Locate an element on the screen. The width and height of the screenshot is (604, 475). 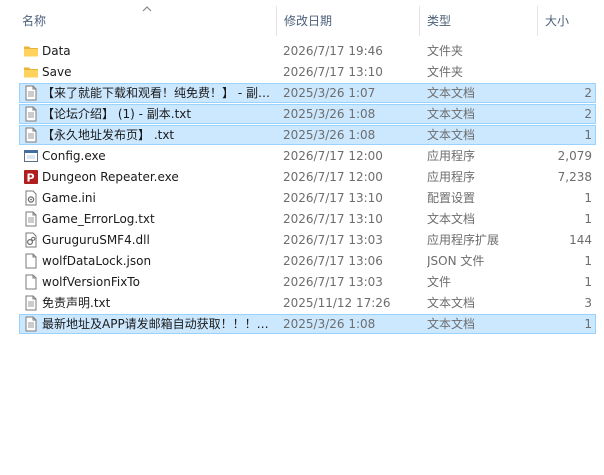
file-name: Save is located at coordinates (57, 72).